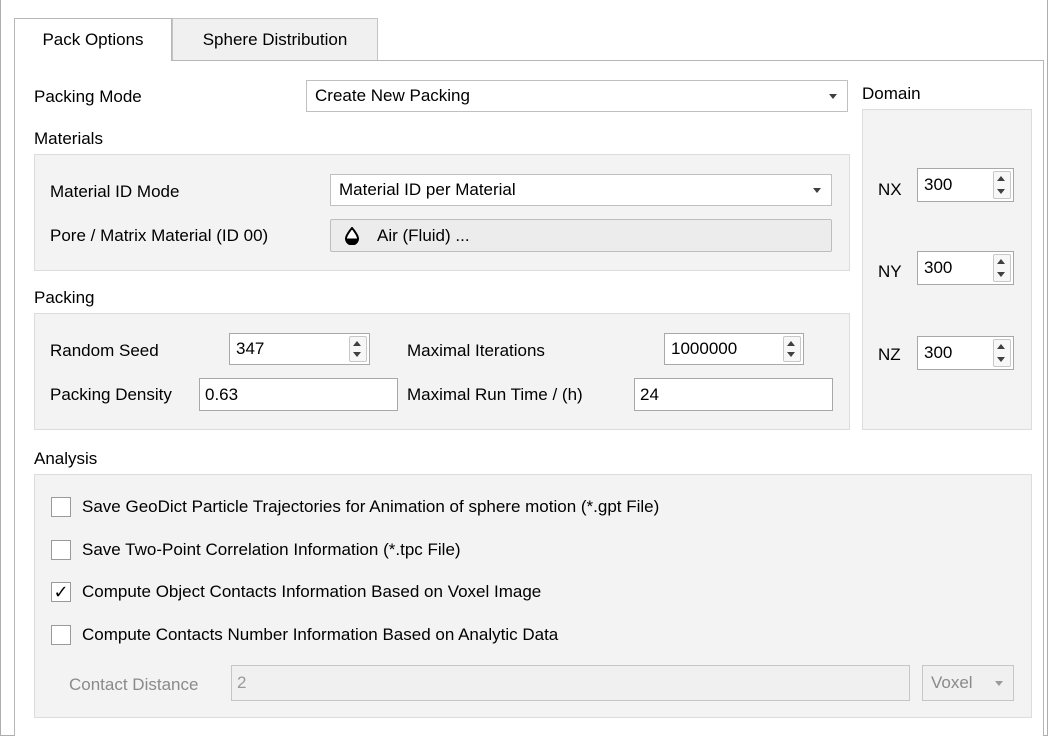 This screenshot has height=736, width=1048. I want to click on compute-object-contacts-checkbox: ✓, so click(61, 592).